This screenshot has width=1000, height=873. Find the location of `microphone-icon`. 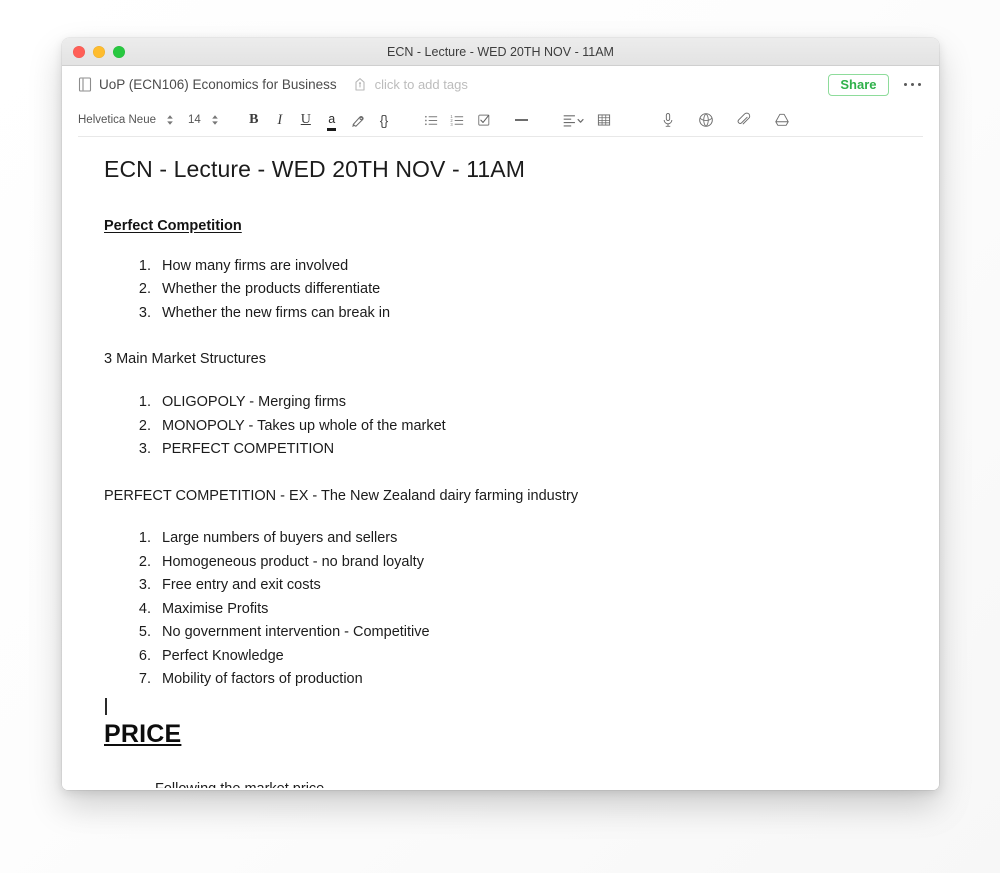

microphone-icon is located at coordinates (668, 120).